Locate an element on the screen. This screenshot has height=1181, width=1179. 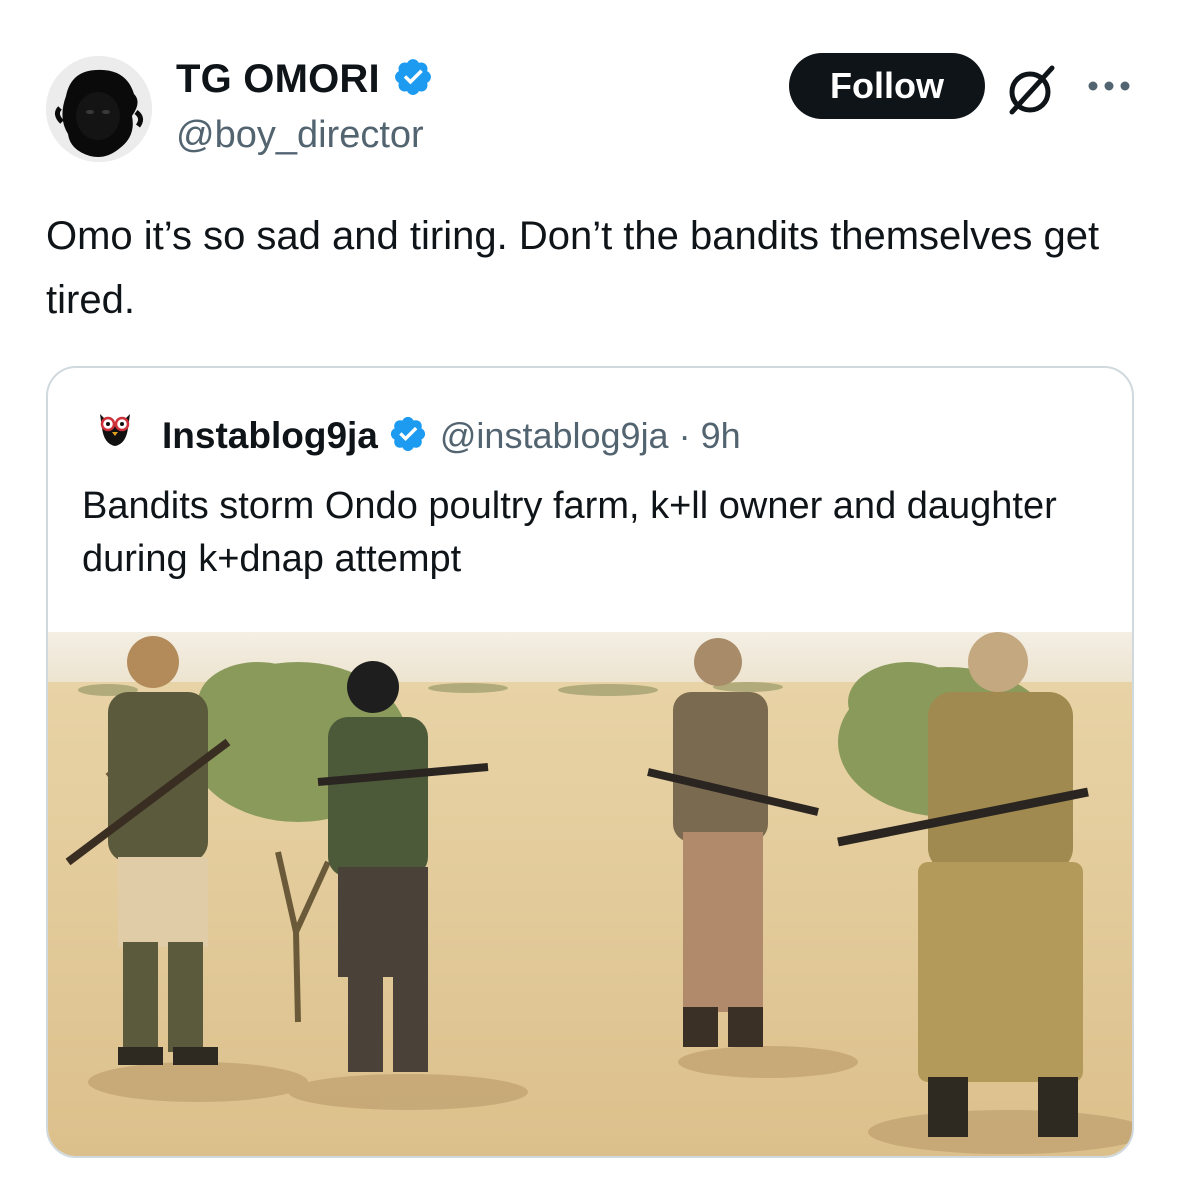
more-dots-icon is located at coordinates (1109, 86).